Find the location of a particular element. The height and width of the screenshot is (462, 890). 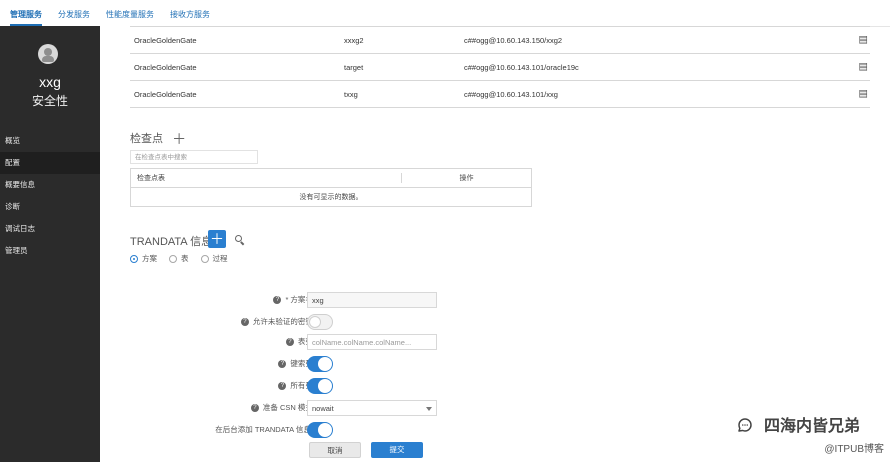

table-cell-alias: txxg is located at coordinates (351, 94).